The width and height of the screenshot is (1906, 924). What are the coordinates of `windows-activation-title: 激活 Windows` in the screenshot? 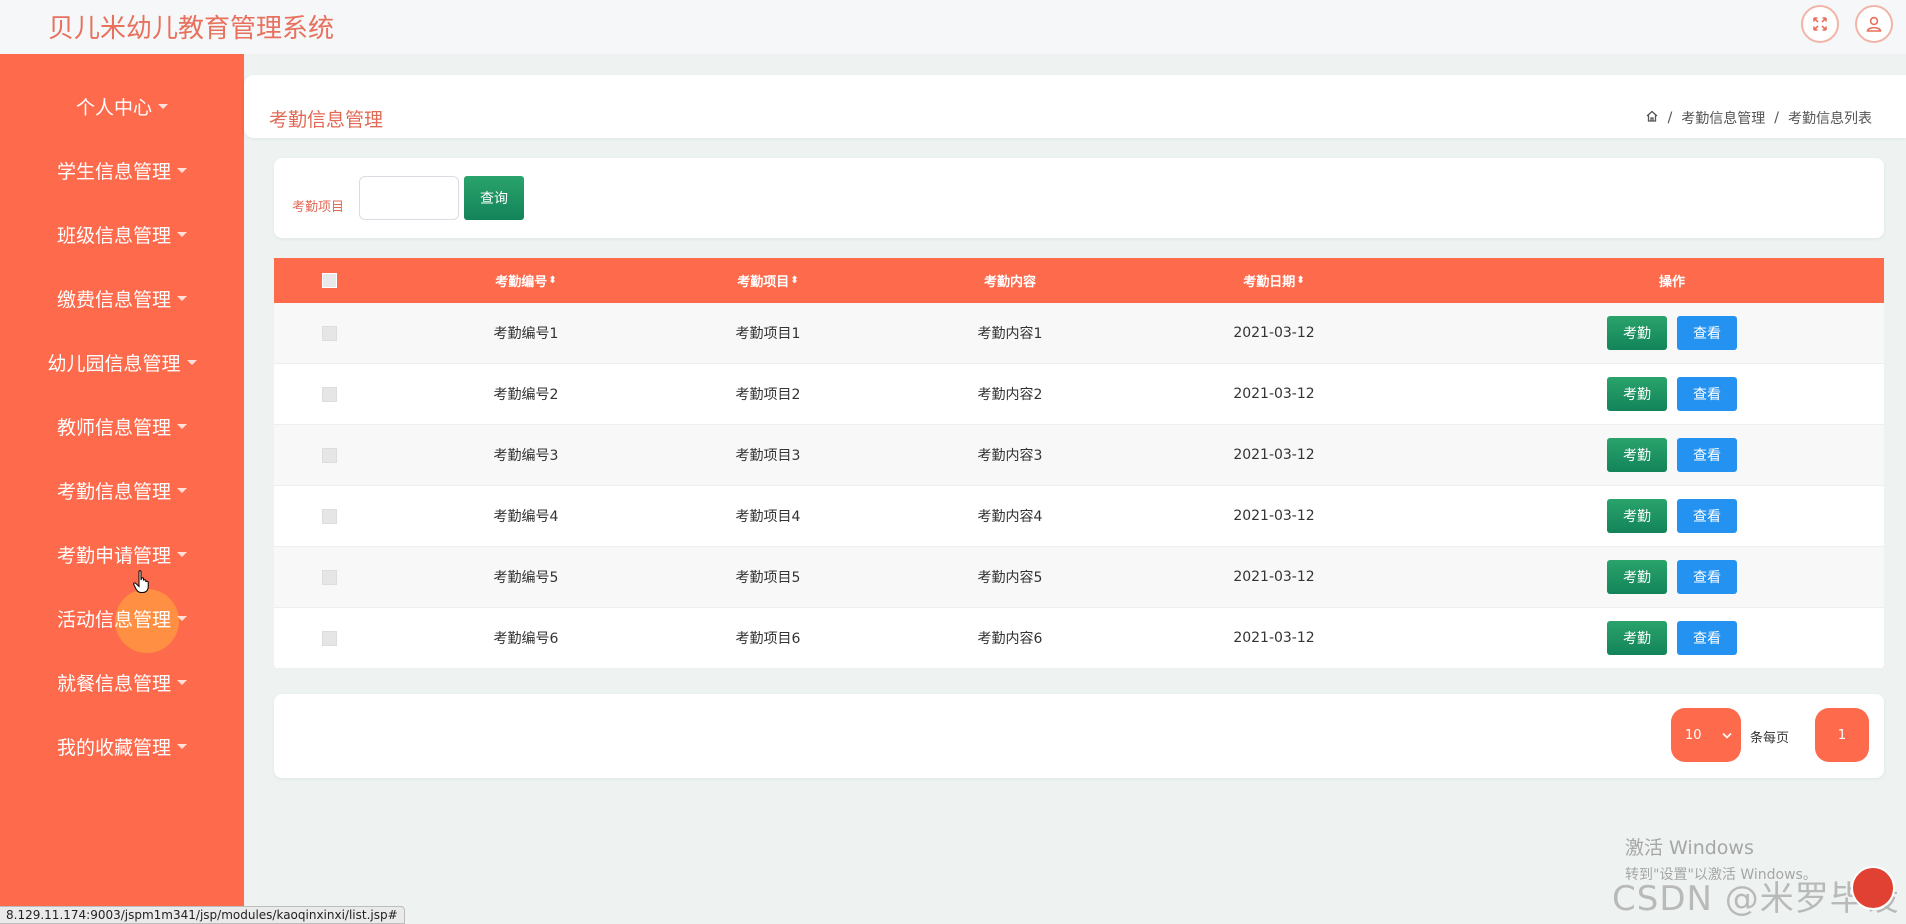 It's located at (1689, 848).